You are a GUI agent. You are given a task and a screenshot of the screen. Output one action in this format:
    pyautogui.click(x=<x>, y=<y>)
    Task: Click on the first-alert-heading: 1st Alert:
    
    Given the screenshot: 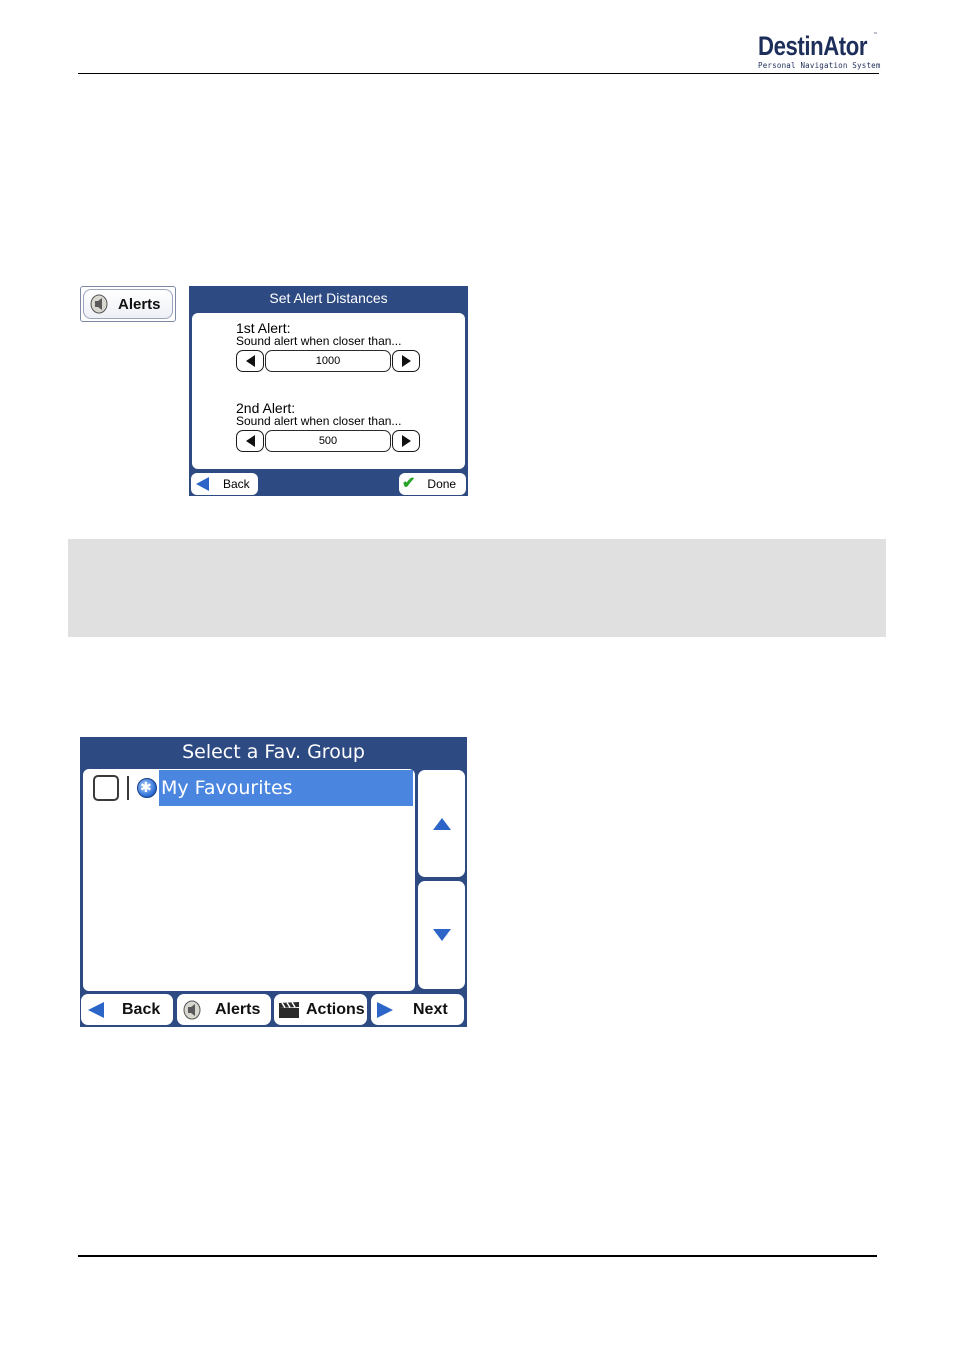 What is the action you would take?
    pyautogui.click(x=263, y=328)
    